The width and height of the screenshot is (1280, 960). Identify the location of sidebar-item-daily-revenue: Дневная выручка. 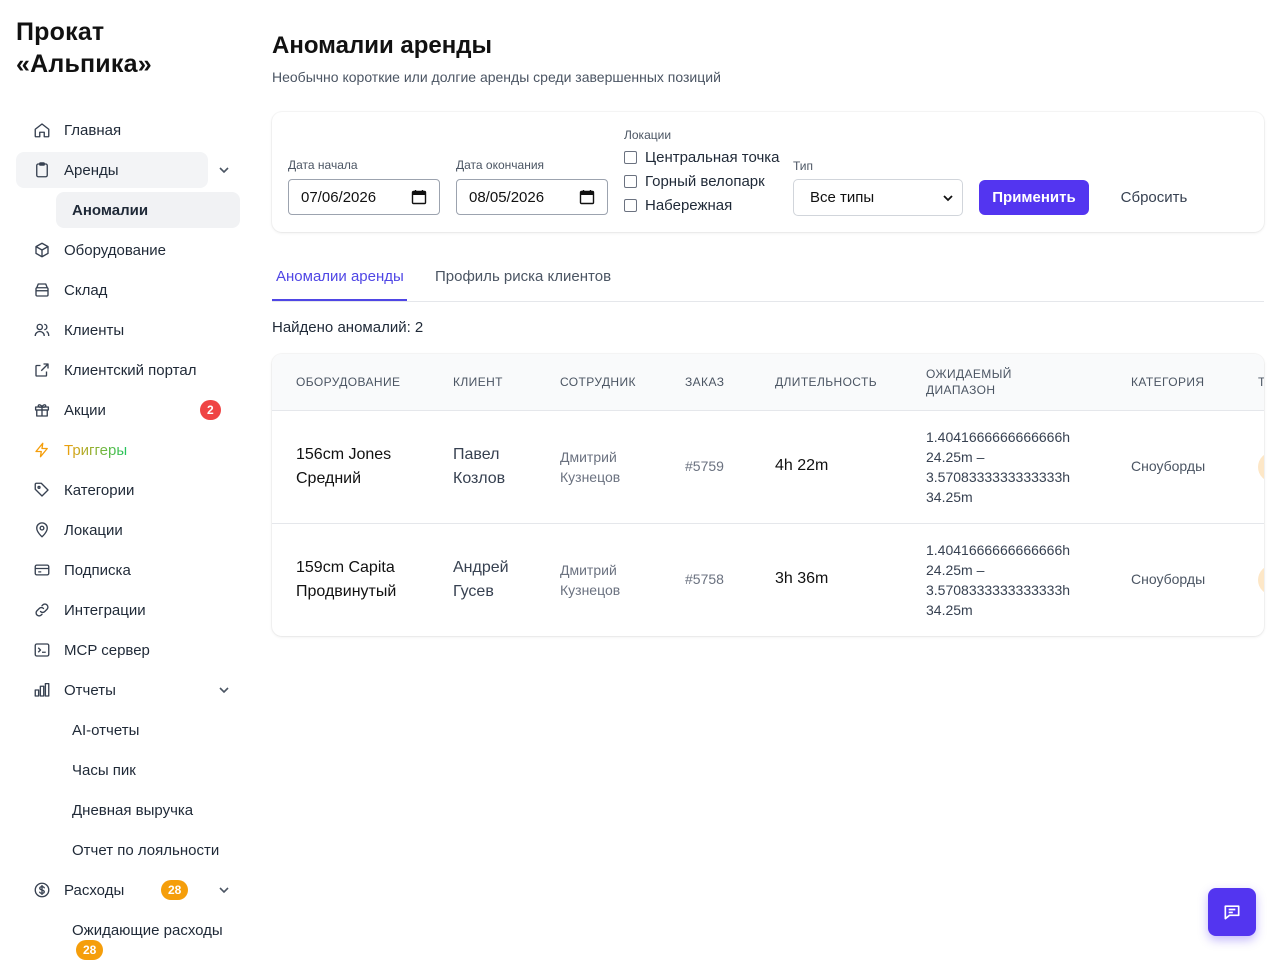
(148, 810).